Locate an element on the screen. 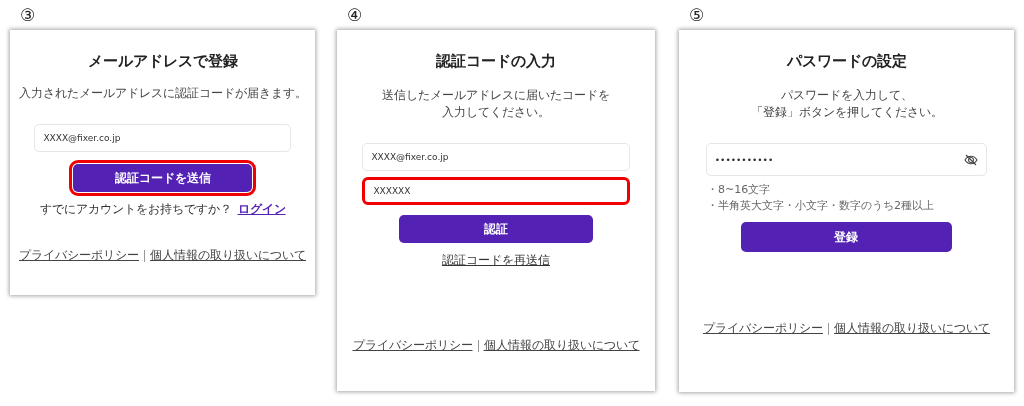 The width and height of the screenshot is (1024, 406). resend-link: 認証コードを再送信 is located at coordinates (496, 260).